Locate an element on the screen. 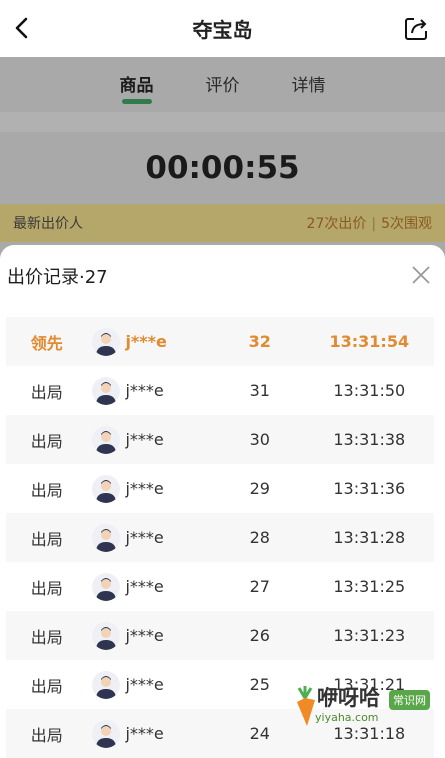  watermark: 咿呀哈 常识网 yiyaha.com is located at coordinates (366, 705).